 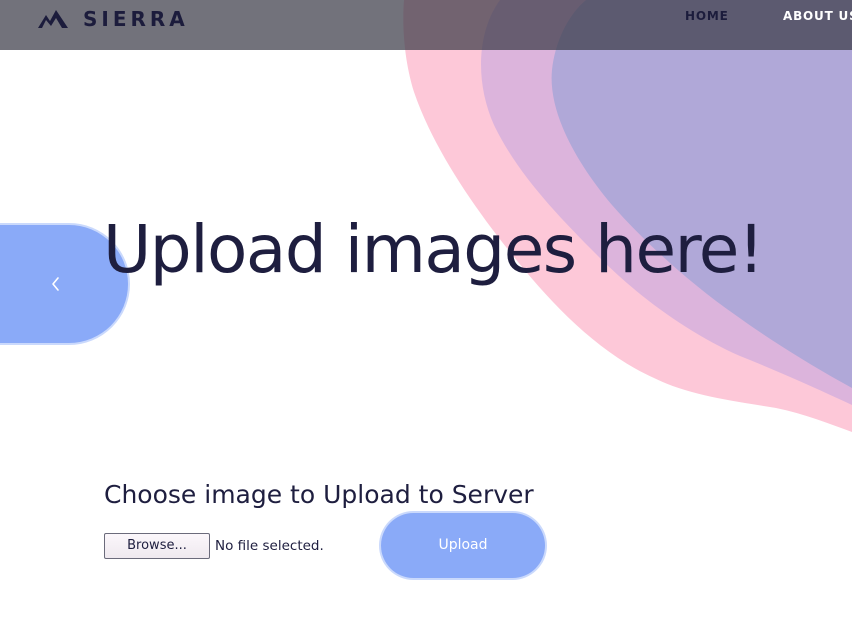 What do you see at coordinates (53, 19) in the screenshot?
I see `mountain-logo-icon` at bounding box center [53, 19].